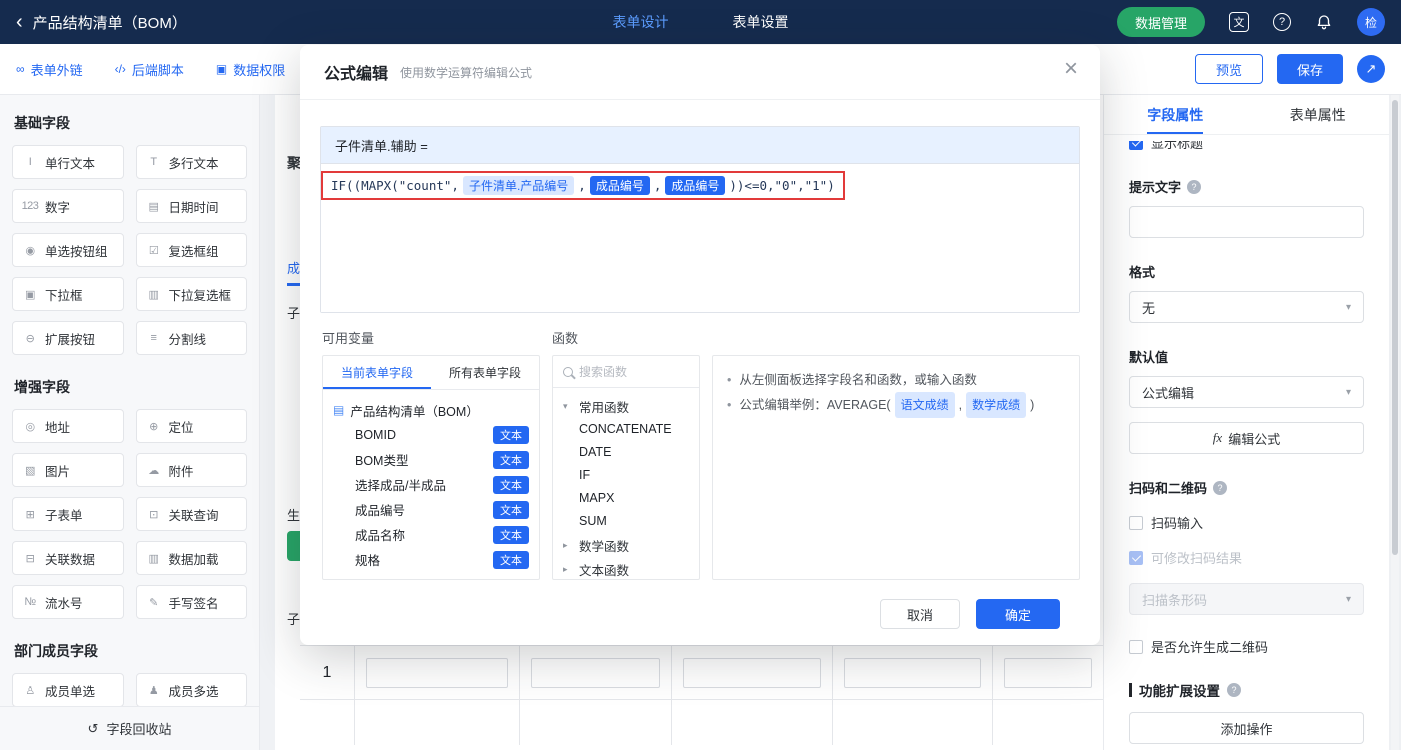 The height and width of the screenshot is (750, 1401). Describe the element at coordinates (68, 426) in the screenshot. I see `palette-item: ◎ 地址` at that location.